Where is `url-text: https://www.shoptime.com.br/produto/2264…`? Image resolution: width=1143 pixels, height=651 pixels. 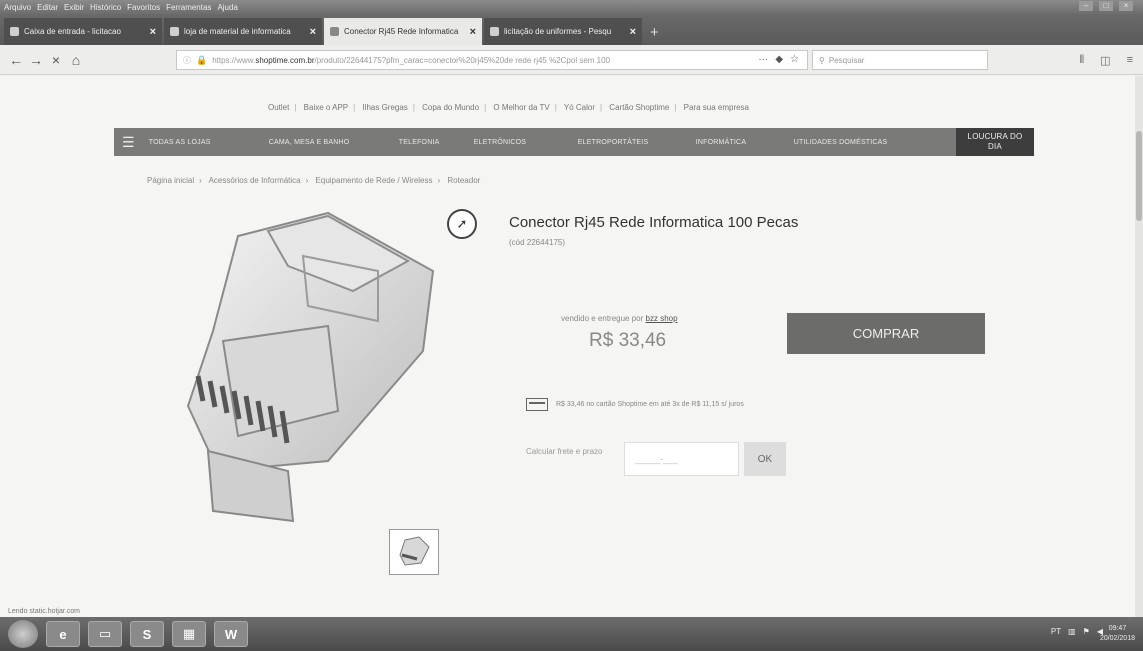
url-text: https://www.shoptime.com.br/produto/2264… is located at coordinates (509, 60).